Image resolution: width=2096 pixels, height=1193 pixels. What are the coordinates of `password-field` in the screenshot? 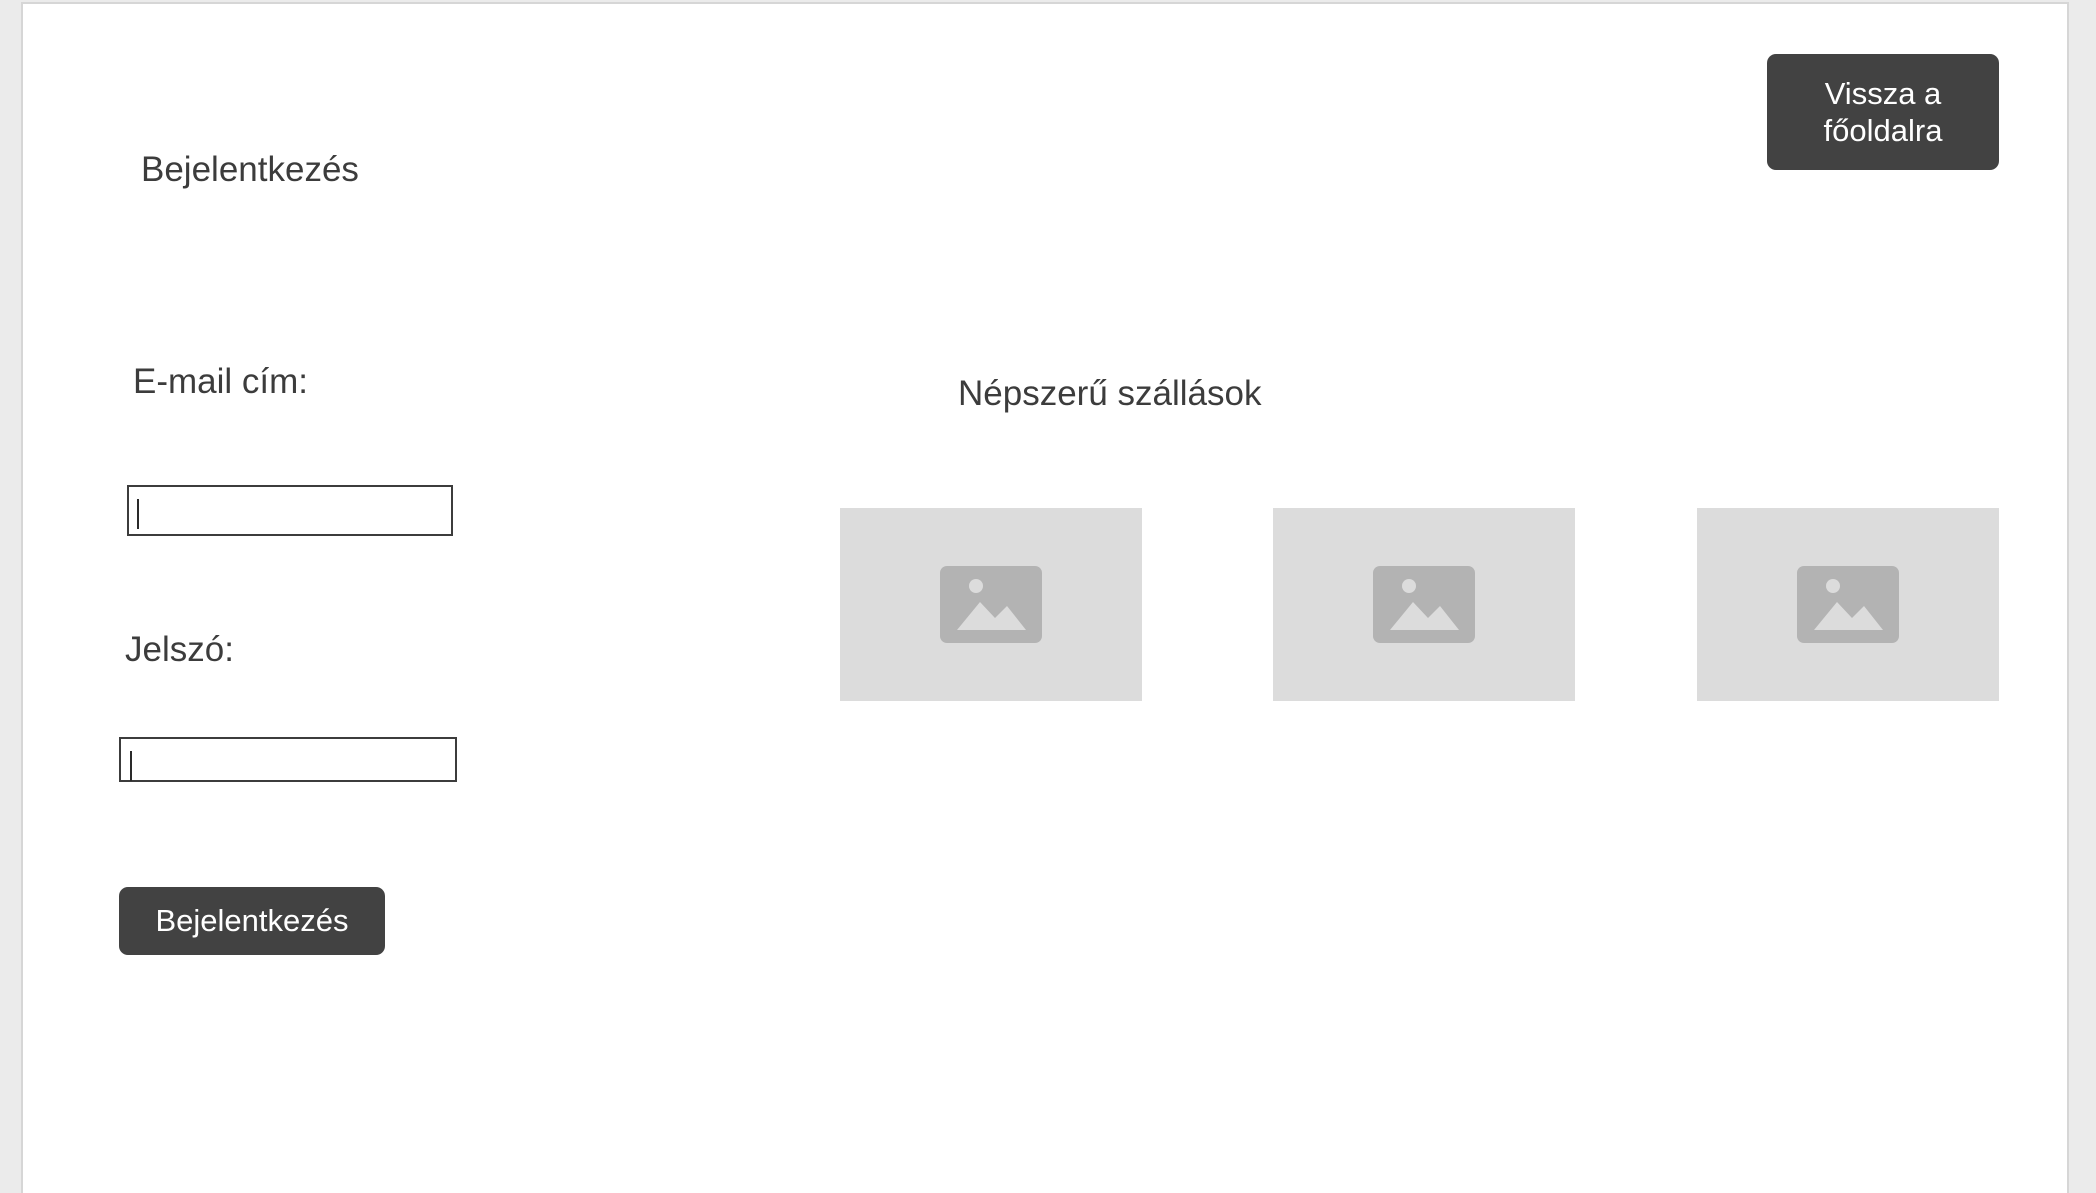 It's located at (288, 759).